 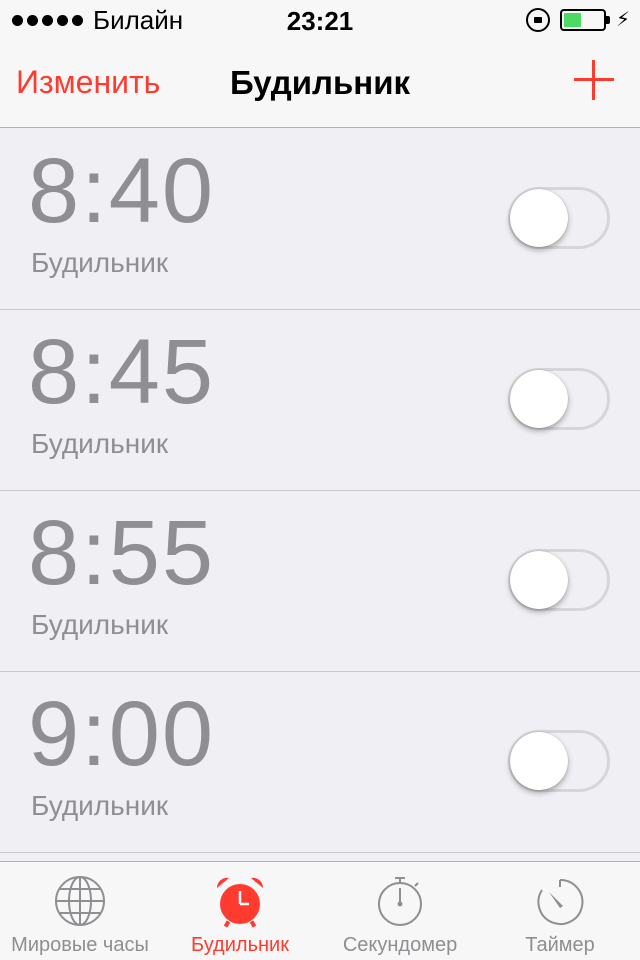 I want to click on charging-bolt-icon: ⚡, so click(x=622, y=20).